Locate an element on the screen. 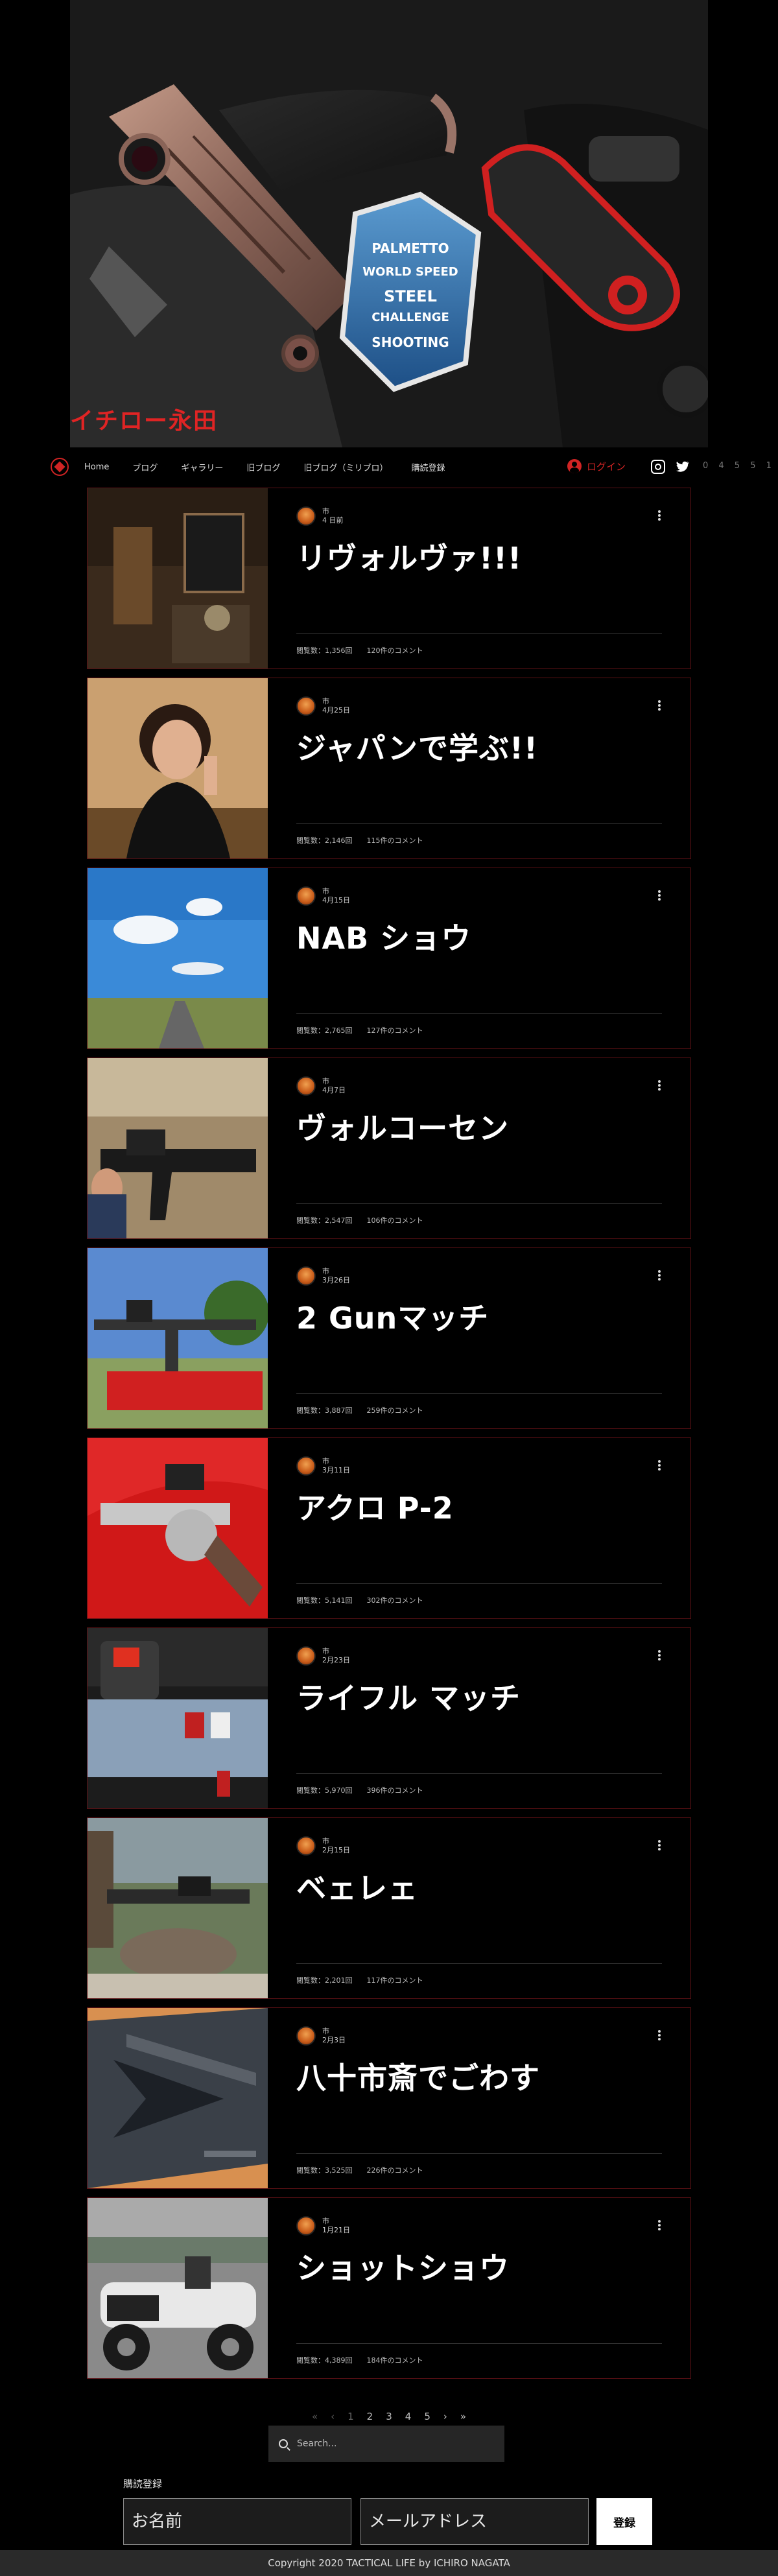 The image size is (778, 2576). comment-count: 259件のコメント is located at coordinates (395, 1410).